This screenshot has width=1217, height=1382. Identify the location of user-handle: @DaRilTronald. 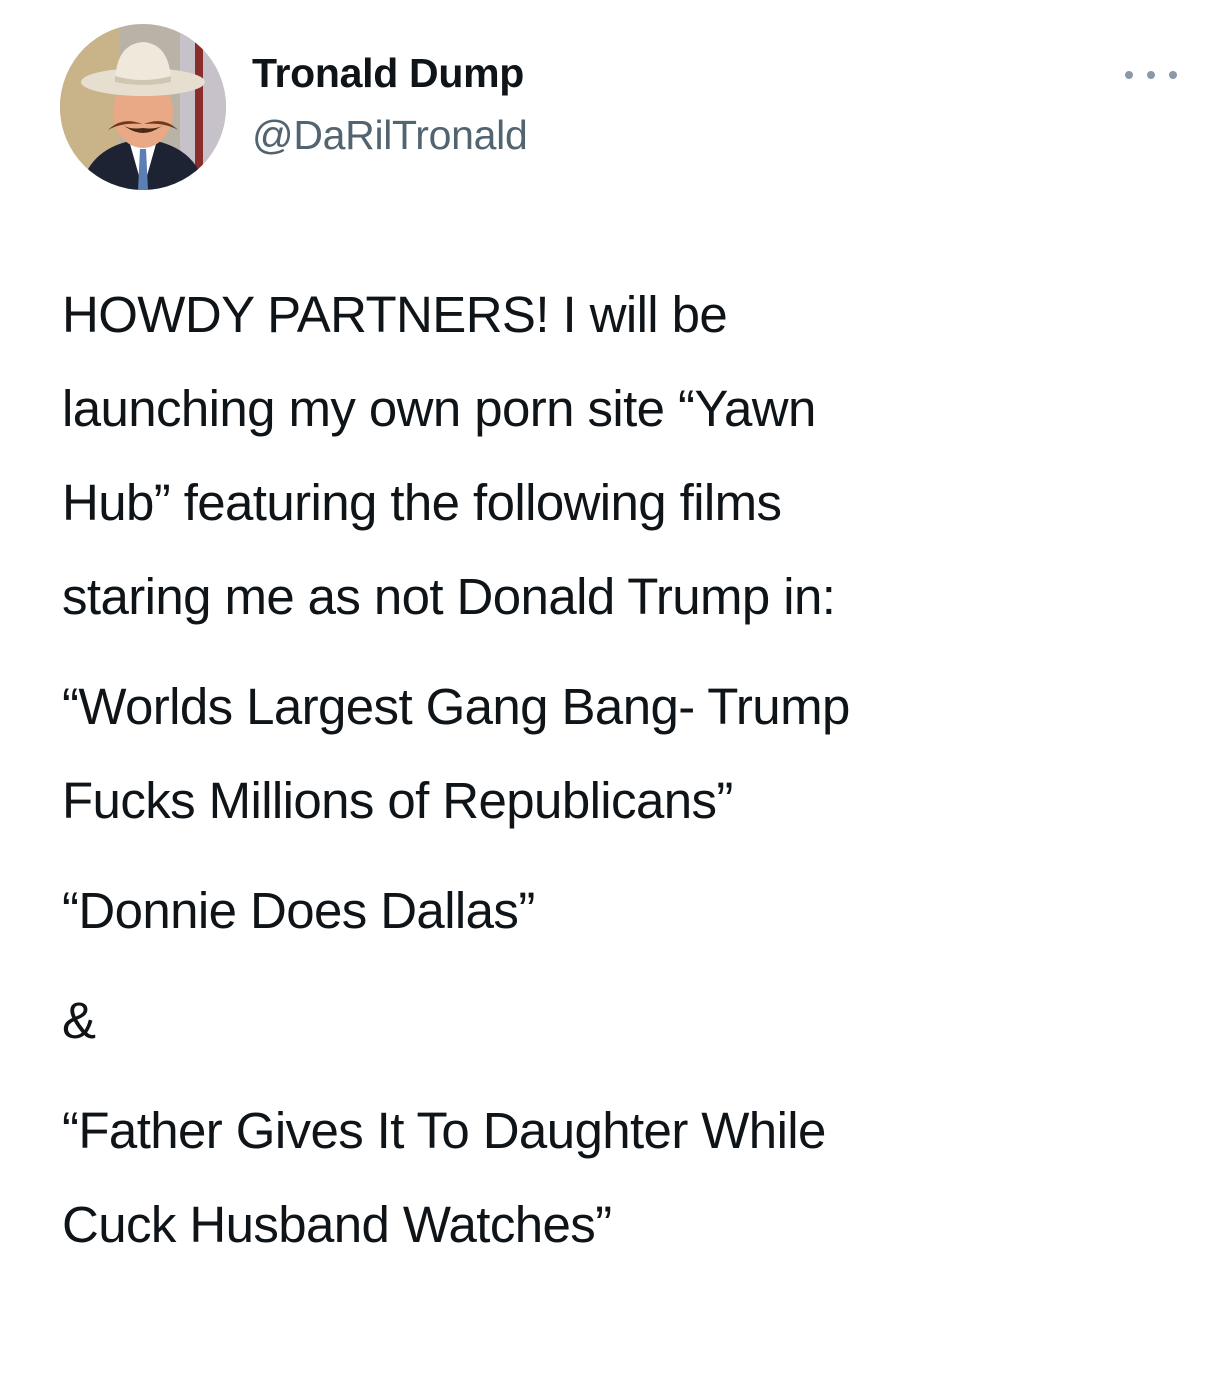
(390, 135).